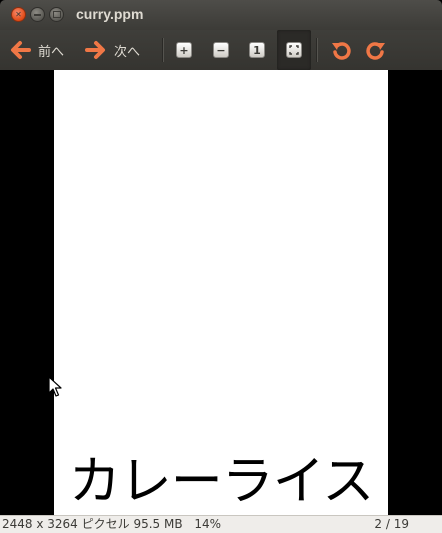 The image size is (442, 533). Describe the element at coordinates (36, 50) in the screenshot. I see `previous-button: 前へ` at that location.